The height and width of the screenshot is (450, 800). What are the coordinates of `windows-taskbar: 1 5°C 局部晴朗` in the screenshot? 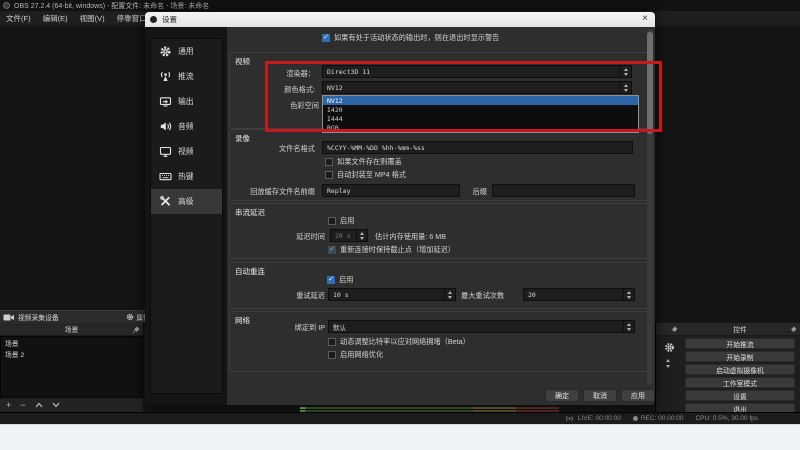 It's located at (400, 437).